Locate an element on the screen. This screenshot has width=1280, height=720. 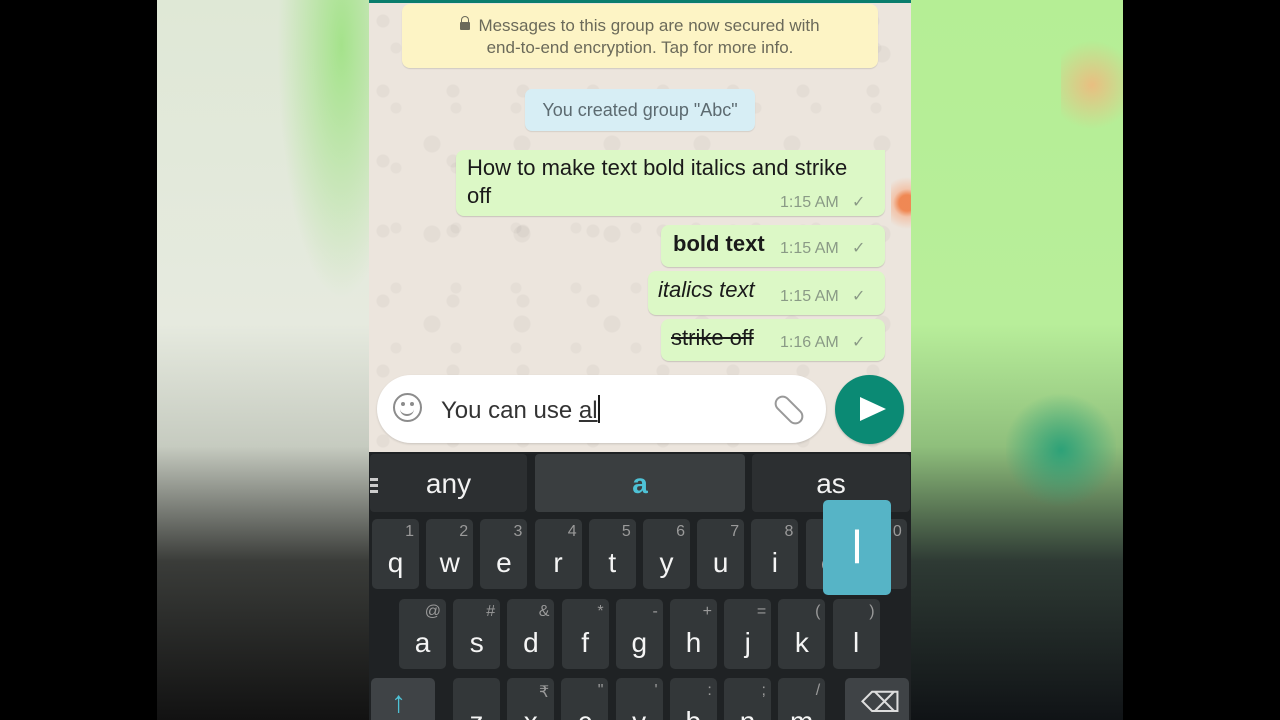
message-input-text: You can use al is located at coordinates (520, 410).